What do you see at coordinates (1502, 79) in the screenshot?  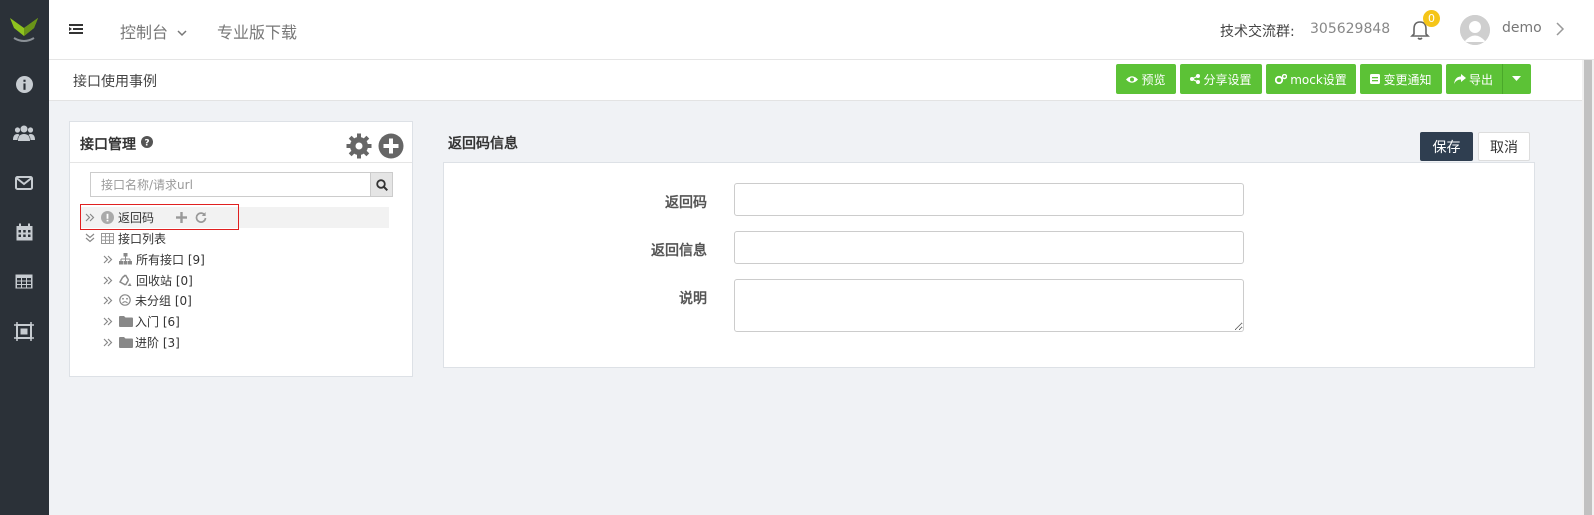 I see `export-divider` at bounding box center [1502, 79].